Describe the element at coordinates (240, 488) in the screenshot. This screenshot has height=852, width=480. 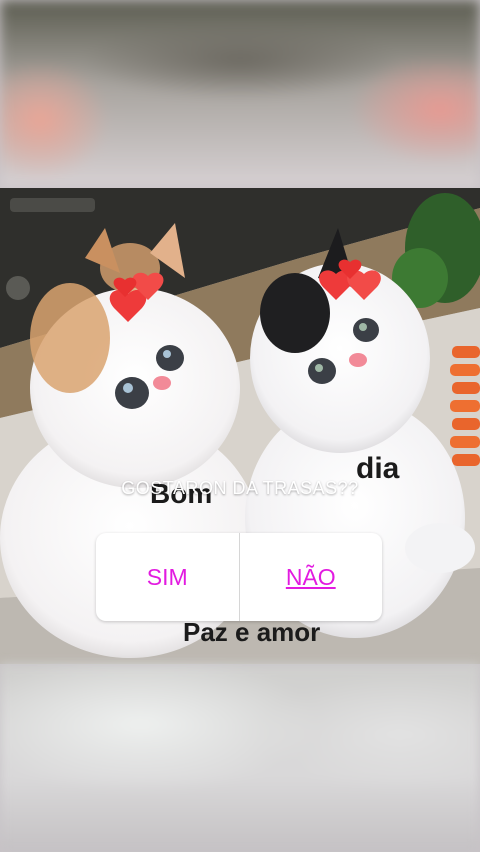
I see `poll-question: GOSTARON DA TRASAS??` at that location.